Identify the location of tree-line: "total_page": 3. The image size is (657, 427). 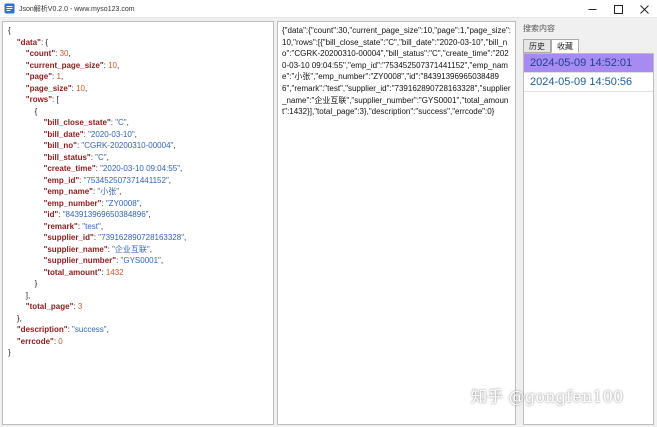
(140, 307).